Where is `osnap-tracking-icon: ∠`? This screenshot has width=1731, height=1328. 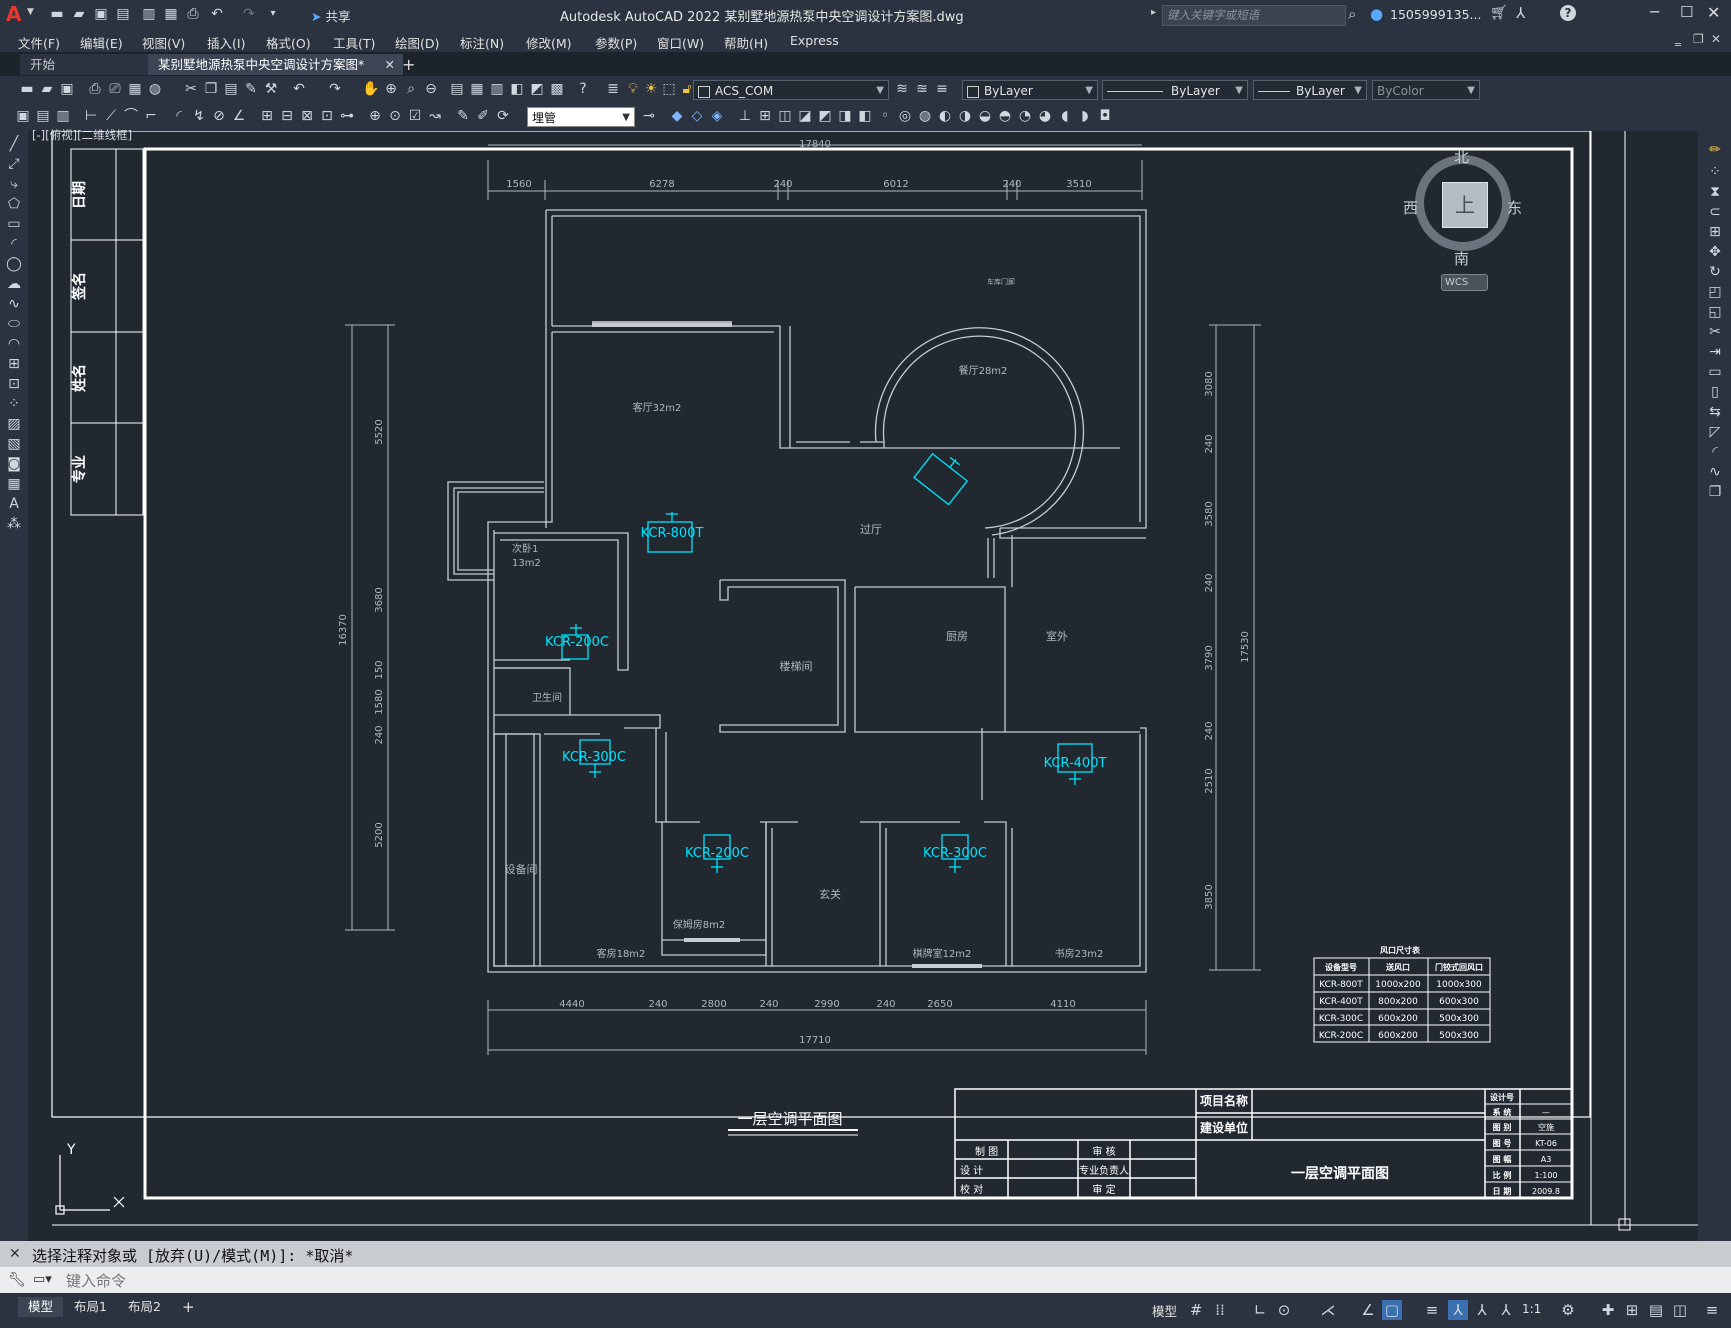 osnap-tracking-icon: ∠ is located at coordinates (1368, 1310).